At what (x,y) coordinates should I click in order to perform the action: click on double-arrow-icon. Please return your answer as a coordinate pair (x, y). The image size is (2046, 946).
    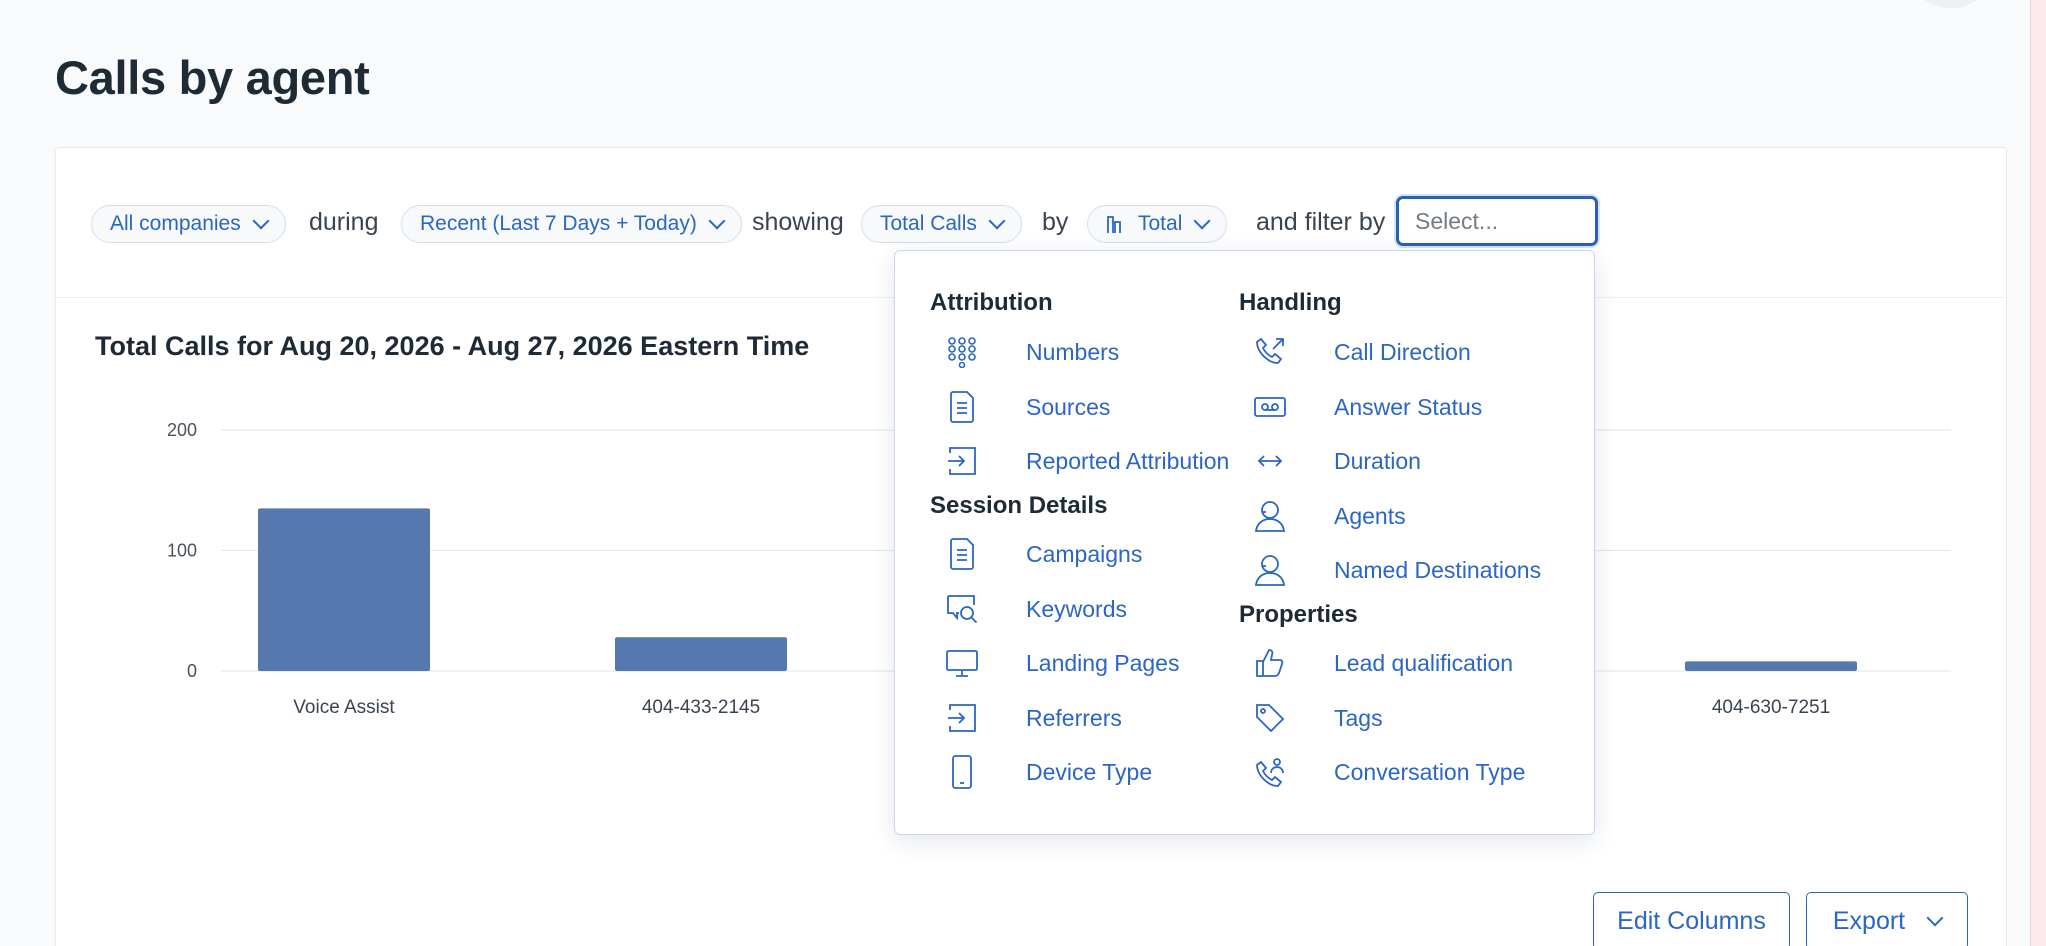
    Looking at the image, I should click on (1270, 461).